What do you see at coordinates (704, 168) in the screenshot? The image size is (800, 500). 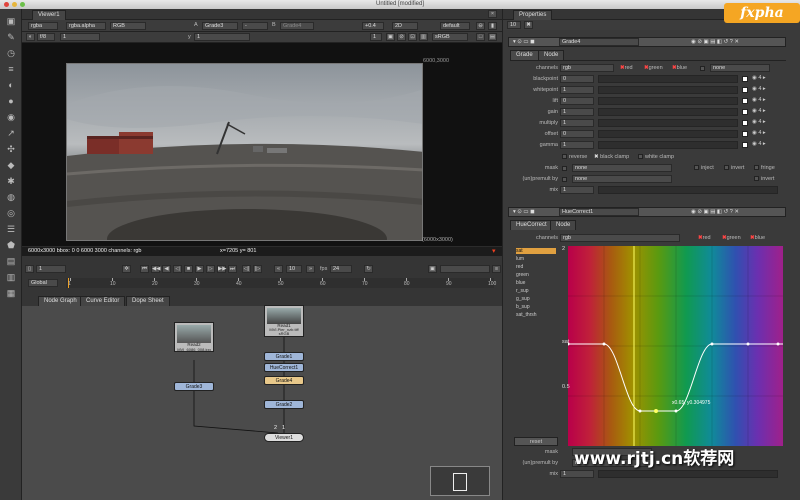 I see `inject-toggle: inject` at bounding box center [704, 168].